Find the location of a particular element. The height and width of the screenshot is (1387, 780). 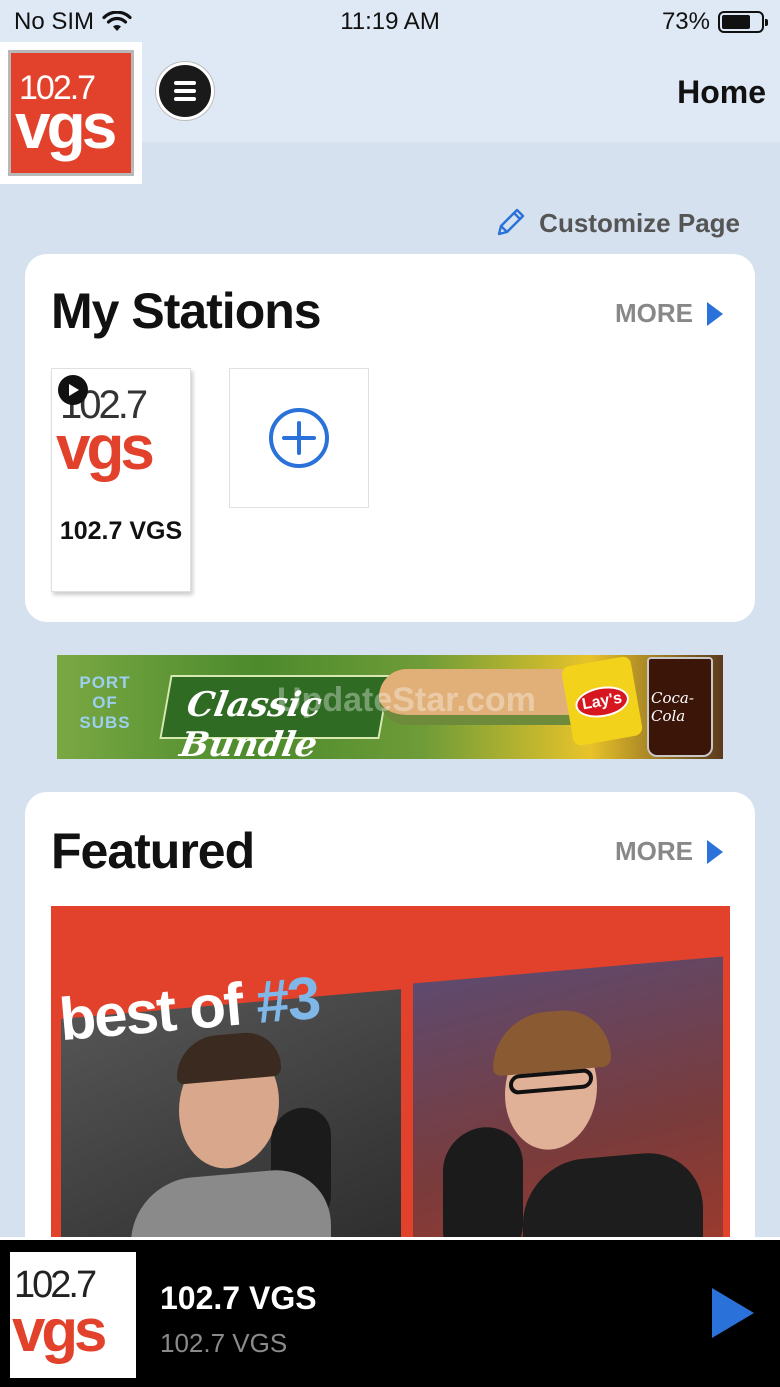

my-stations-more-button: MORE is located at coordinates (670, 313).